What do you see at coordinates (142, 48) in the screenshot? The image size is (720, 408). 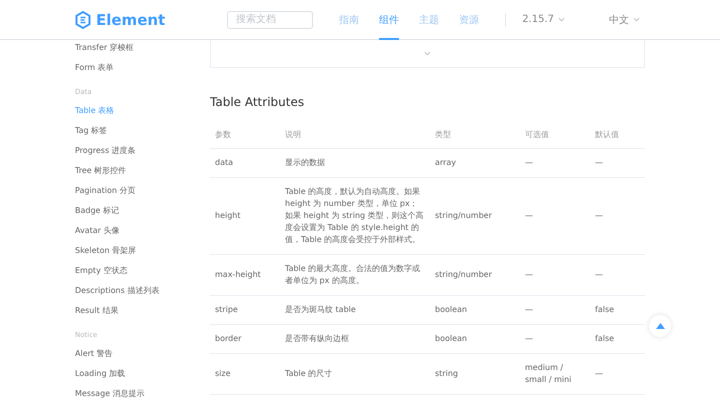 I see `sidebar-item: Transfer 穿梭框` at bounding box center [142, 48].